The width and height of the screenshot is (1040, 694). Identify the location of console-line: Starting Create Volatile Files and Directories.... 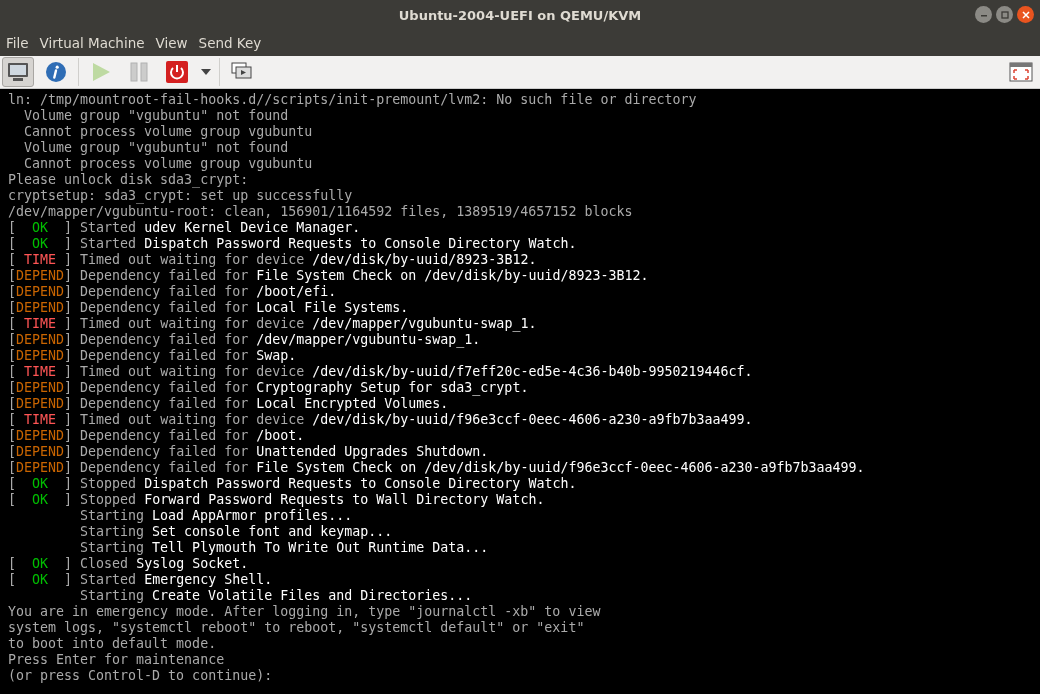
(276, 596).